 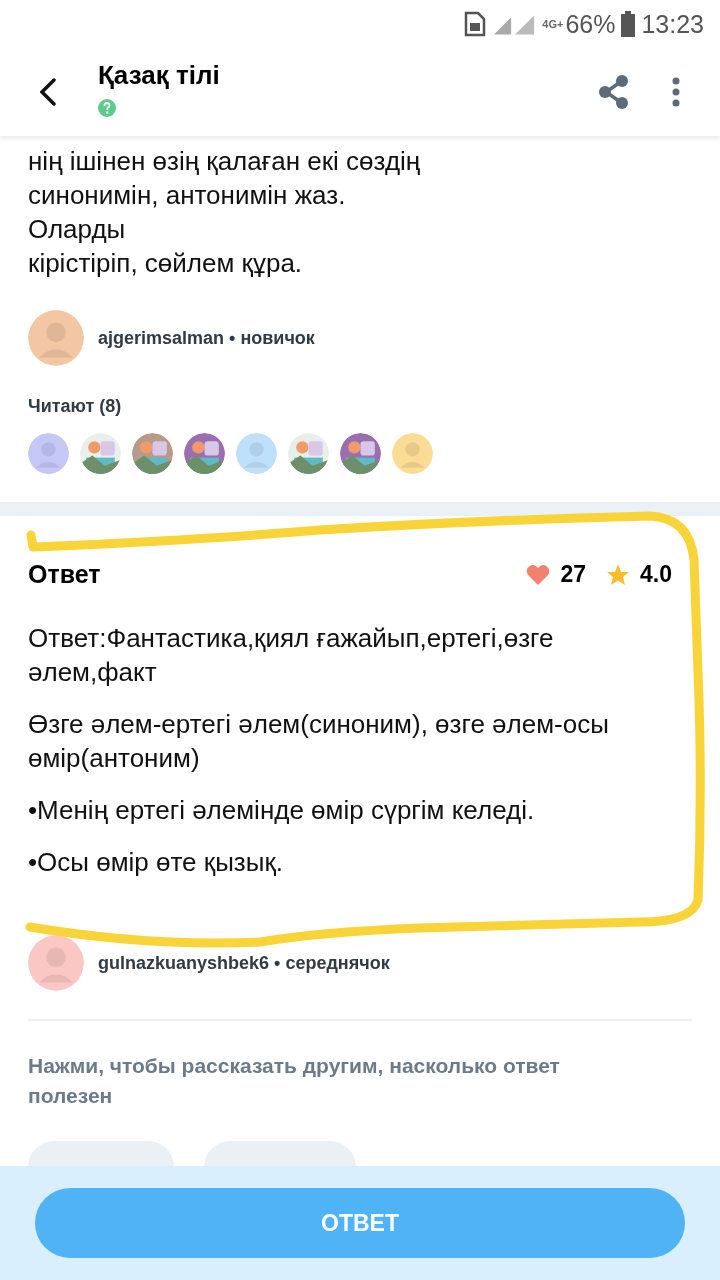 What do you see at coordinates (206, 338) in the screenshot?
I see `author-name: ajgerimsalman • новичок` at bounding box center [206, 338].